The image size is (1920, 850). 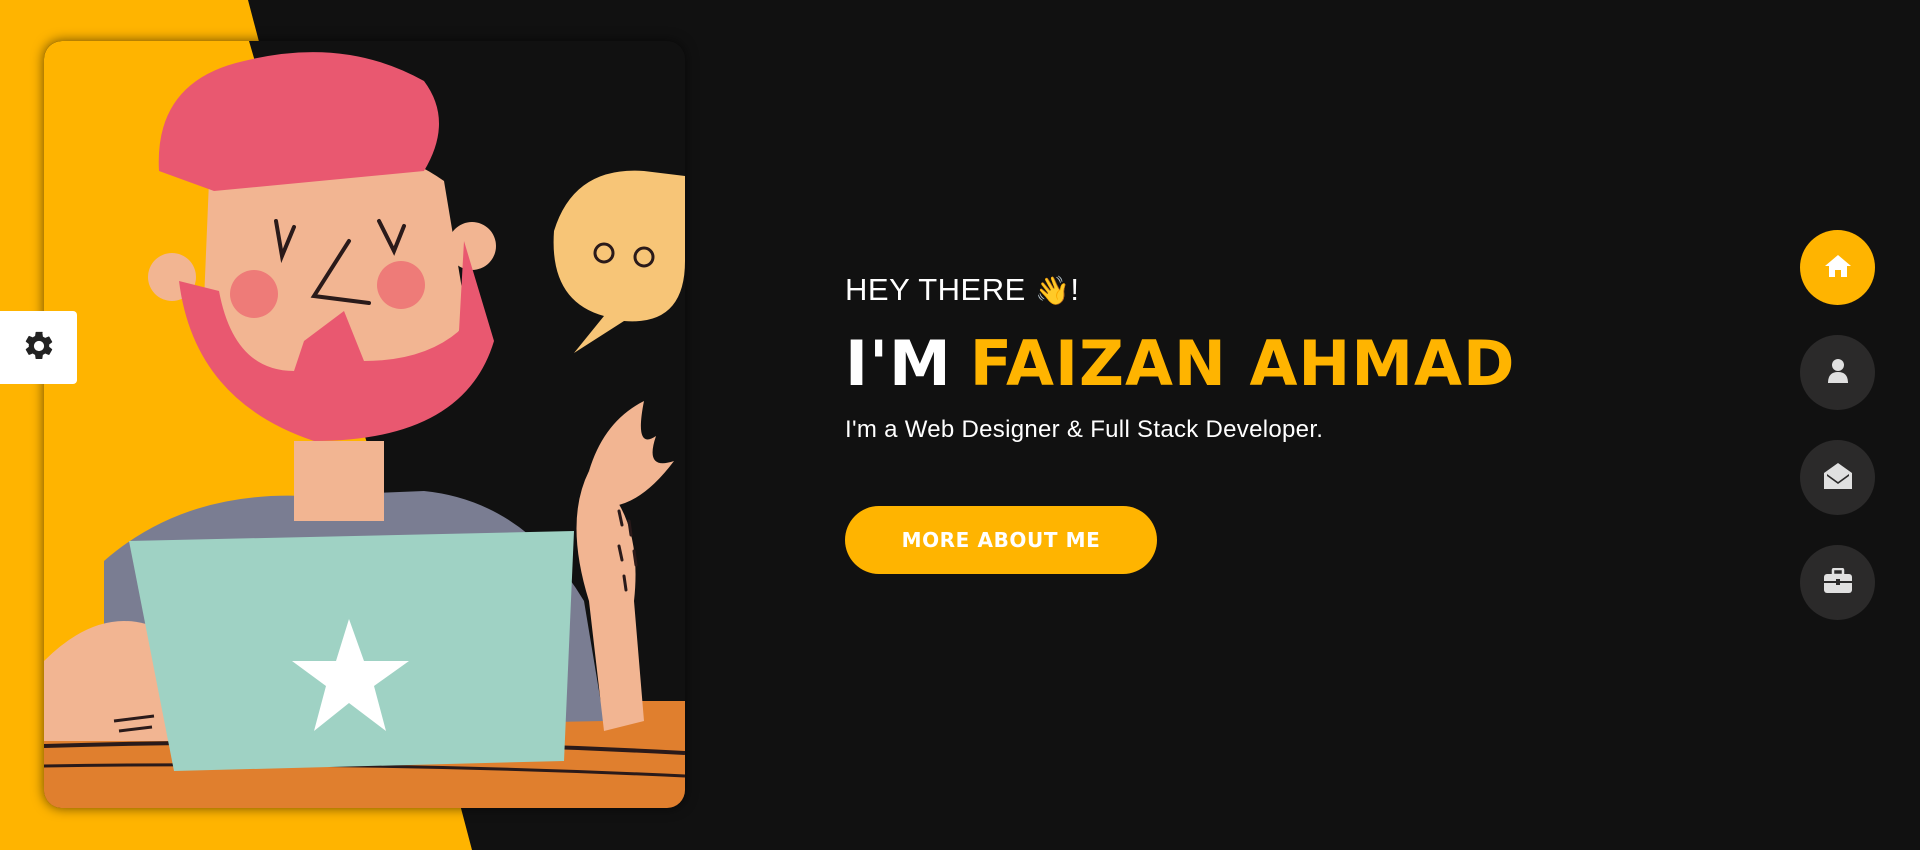 I want to click on name-prefix: I'M, so click(x=898, y=363).